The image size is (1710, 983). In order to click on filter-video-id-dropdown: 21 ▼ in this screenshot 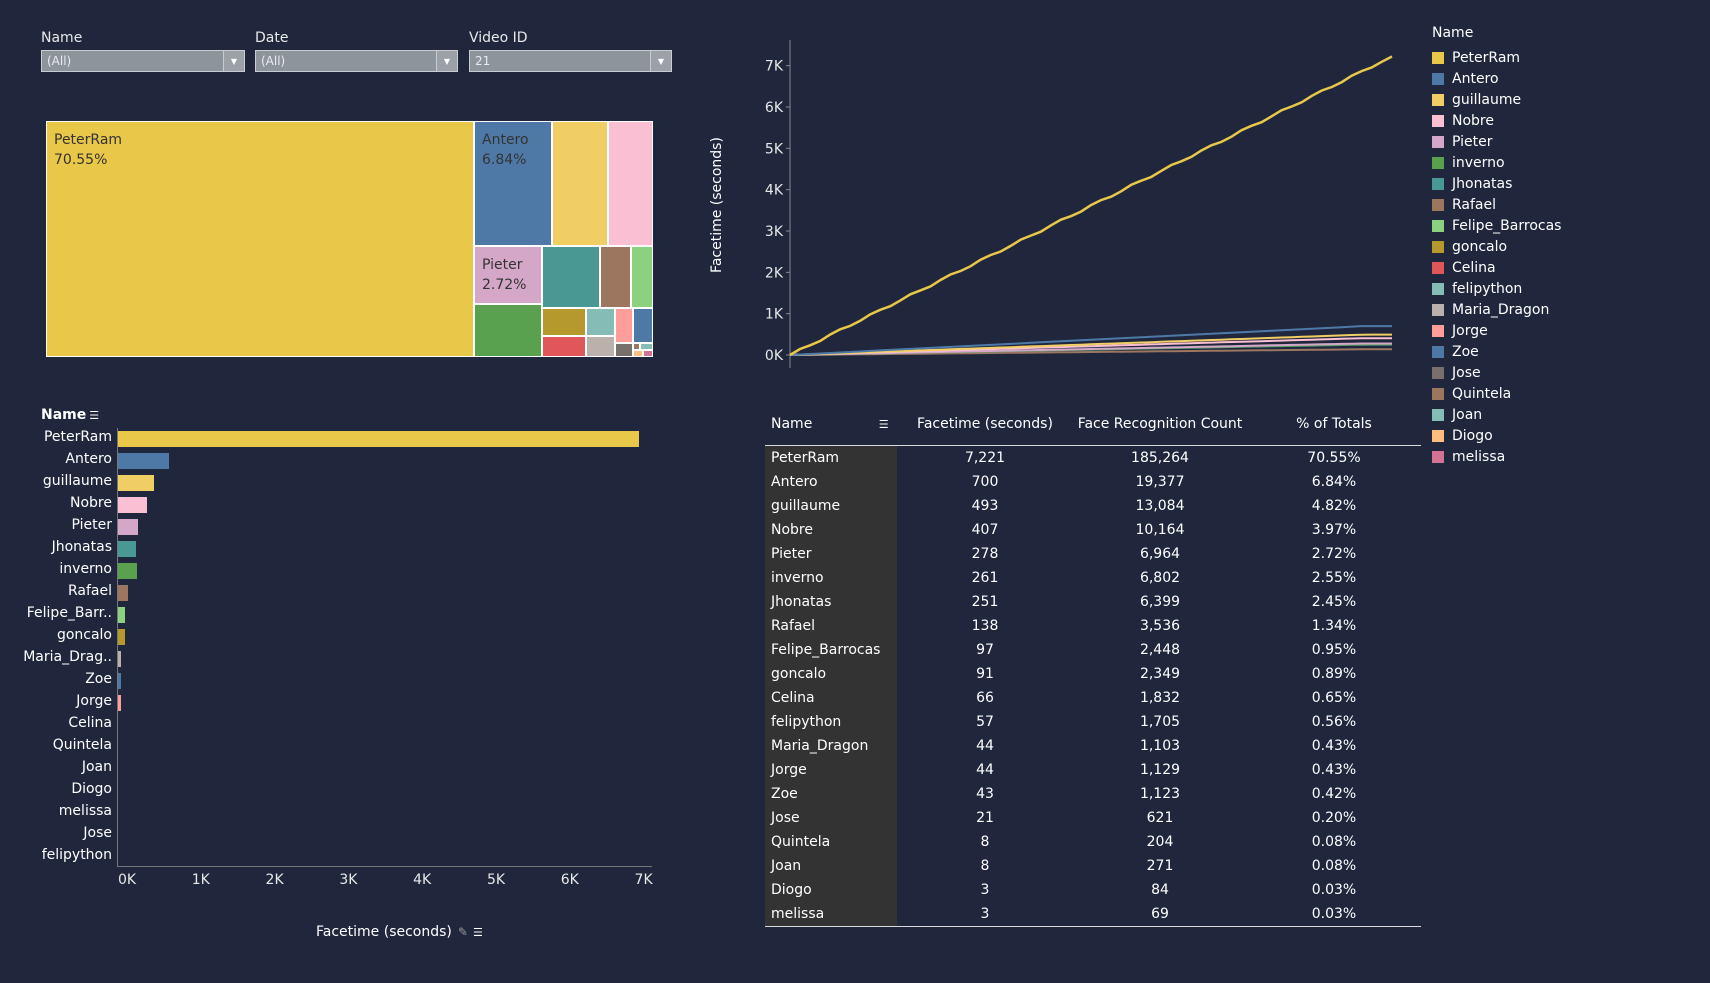, I will do `click(570, 61)`.